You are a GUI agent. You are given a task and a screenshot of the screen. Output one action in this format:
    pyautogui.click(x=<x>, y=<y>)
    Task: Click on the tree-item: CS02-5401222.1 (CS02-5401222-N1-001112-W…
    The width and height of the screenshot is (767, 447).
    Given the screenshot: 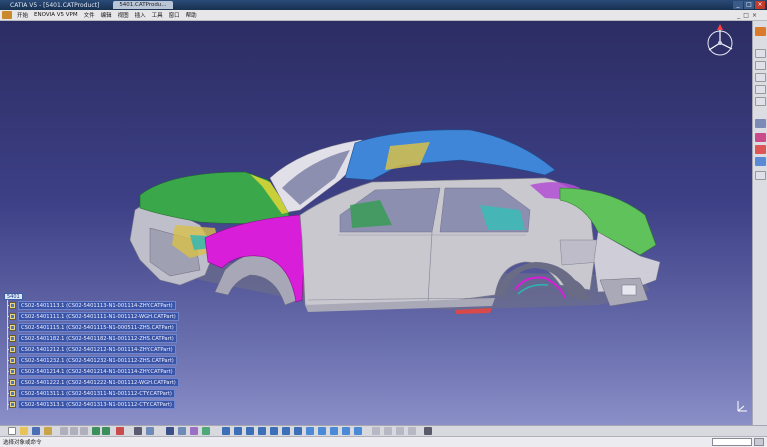 What is the action you would take?
    pyautogui.click(x=91, y=382)
    